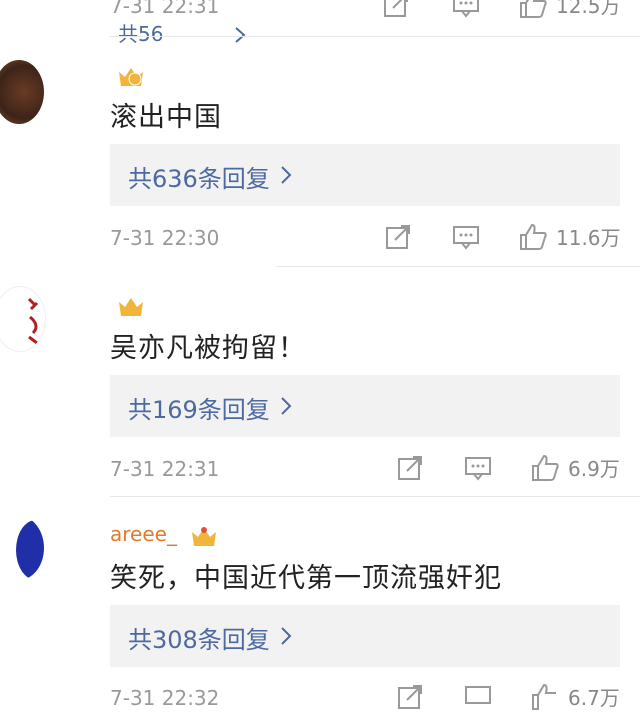 Image resolution: width=640 pixels, height=714 pixels. I want to click on like-button: 6.9万, so click(575, 467).